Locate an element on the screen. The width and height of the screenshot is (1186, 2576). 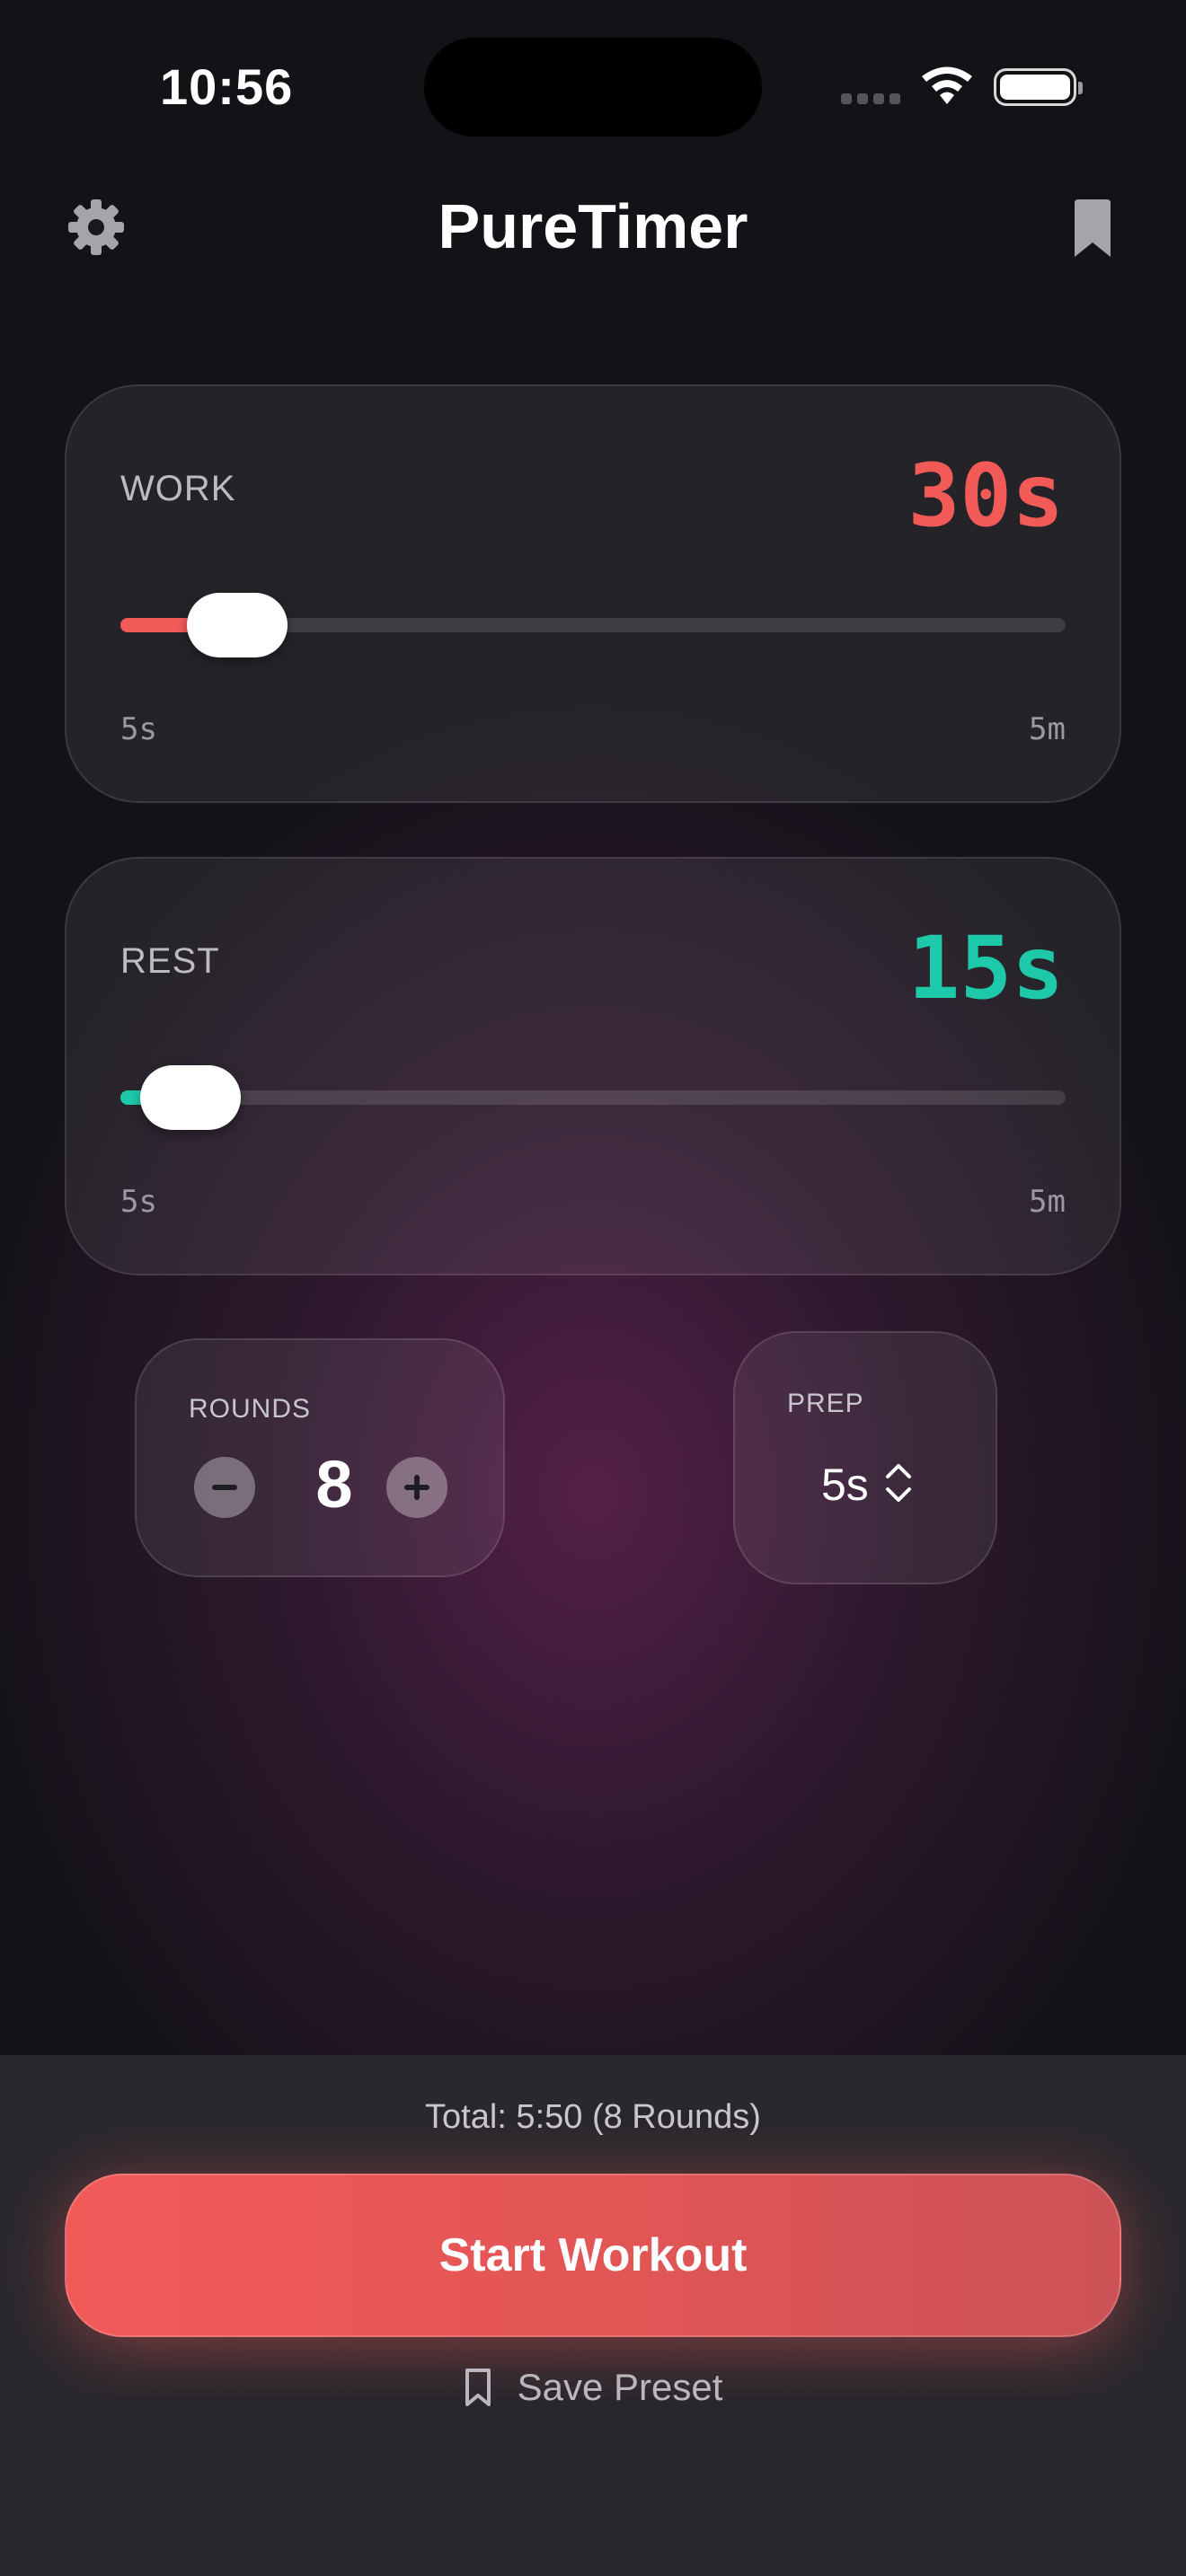
rest-range-max: 5m is located at coordinates (1047, 1202).